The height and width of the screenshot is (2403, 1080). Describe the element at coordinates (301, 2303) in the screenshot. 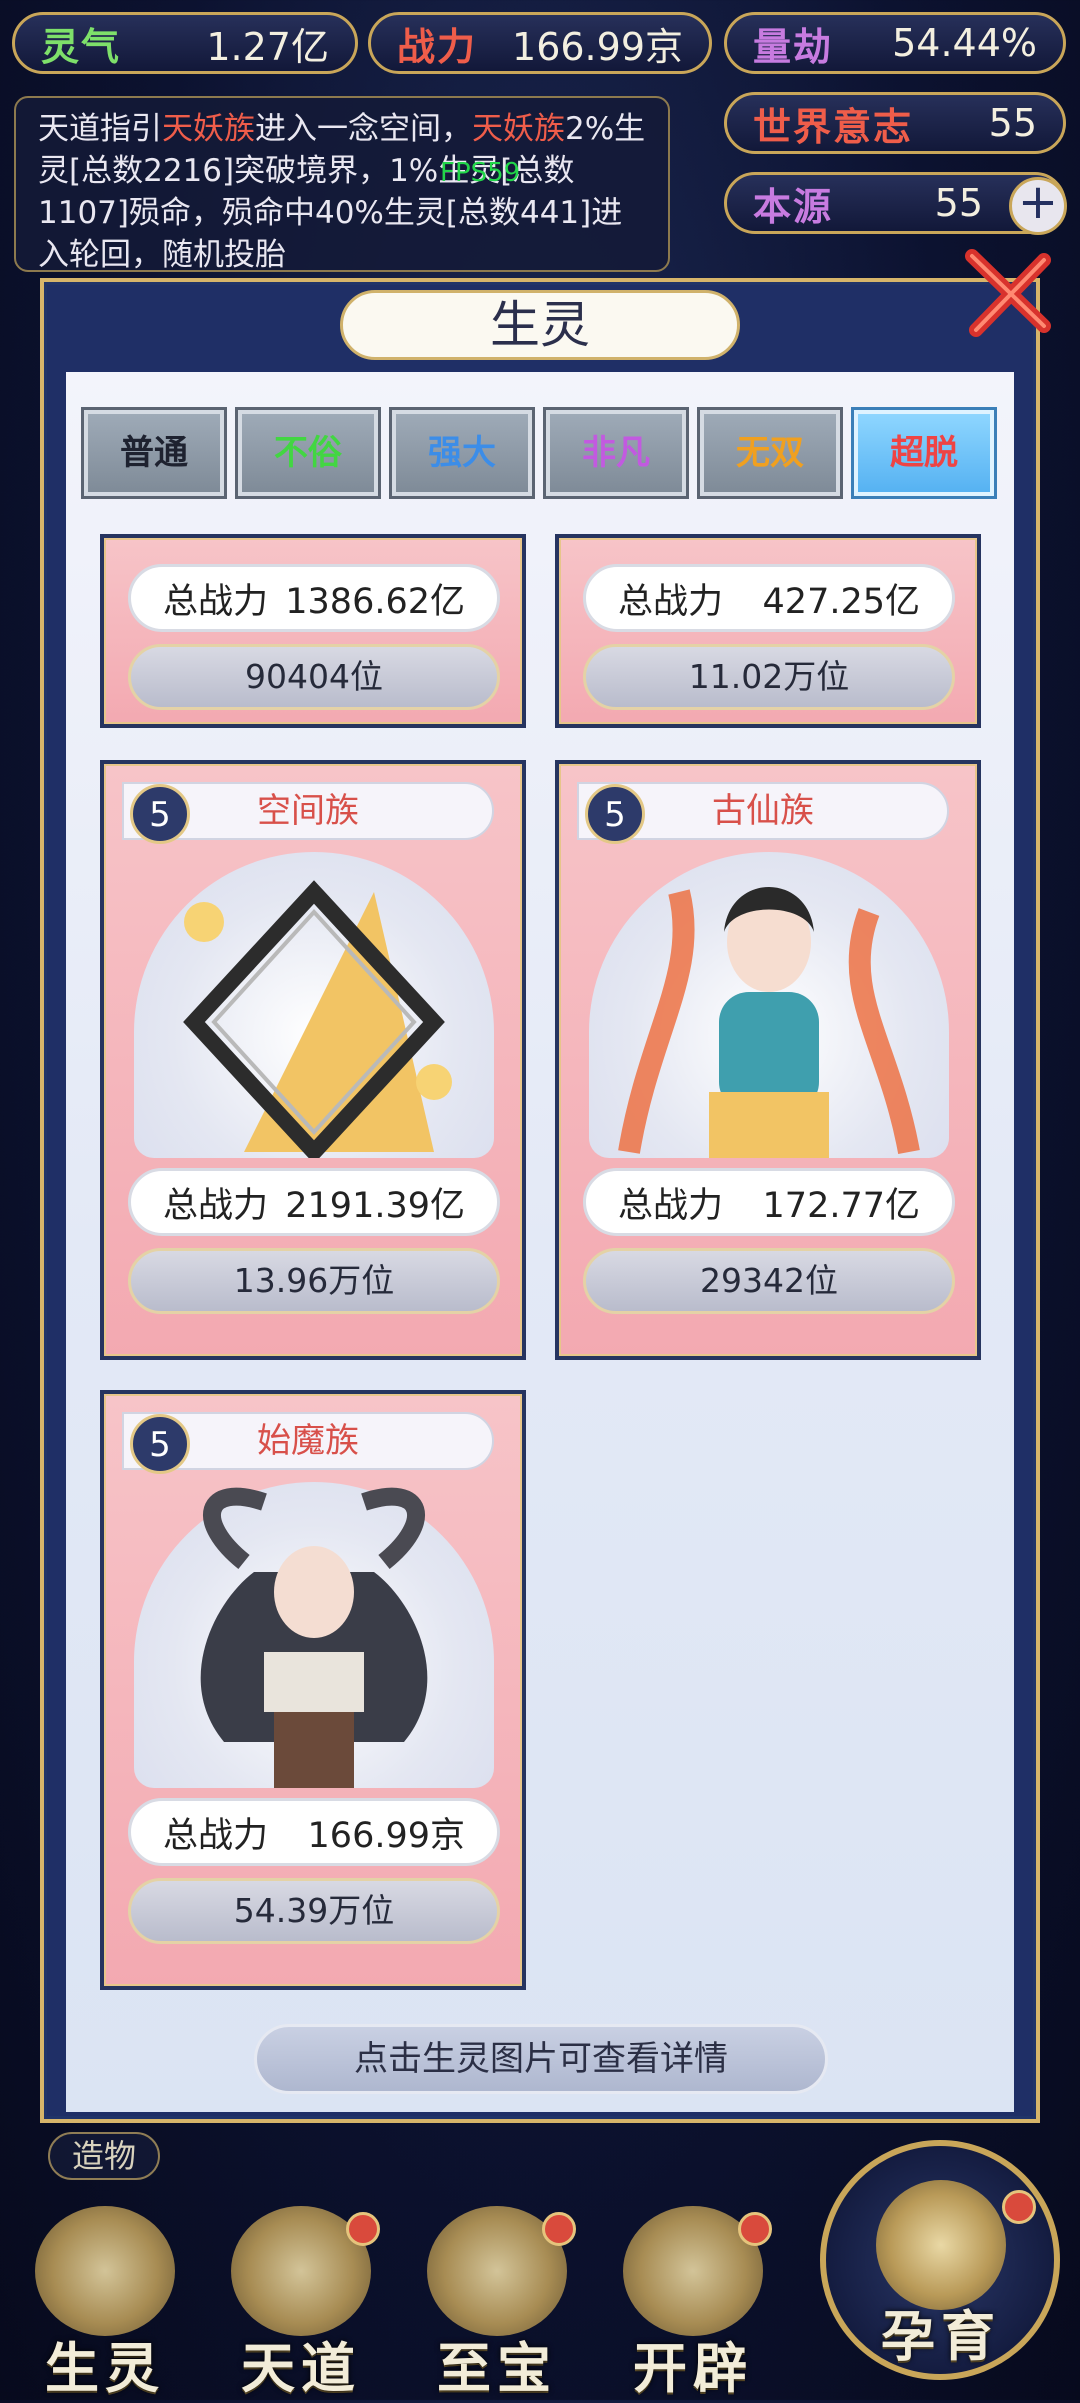

I see `nav-heavenly-dao: 天道` at that location.